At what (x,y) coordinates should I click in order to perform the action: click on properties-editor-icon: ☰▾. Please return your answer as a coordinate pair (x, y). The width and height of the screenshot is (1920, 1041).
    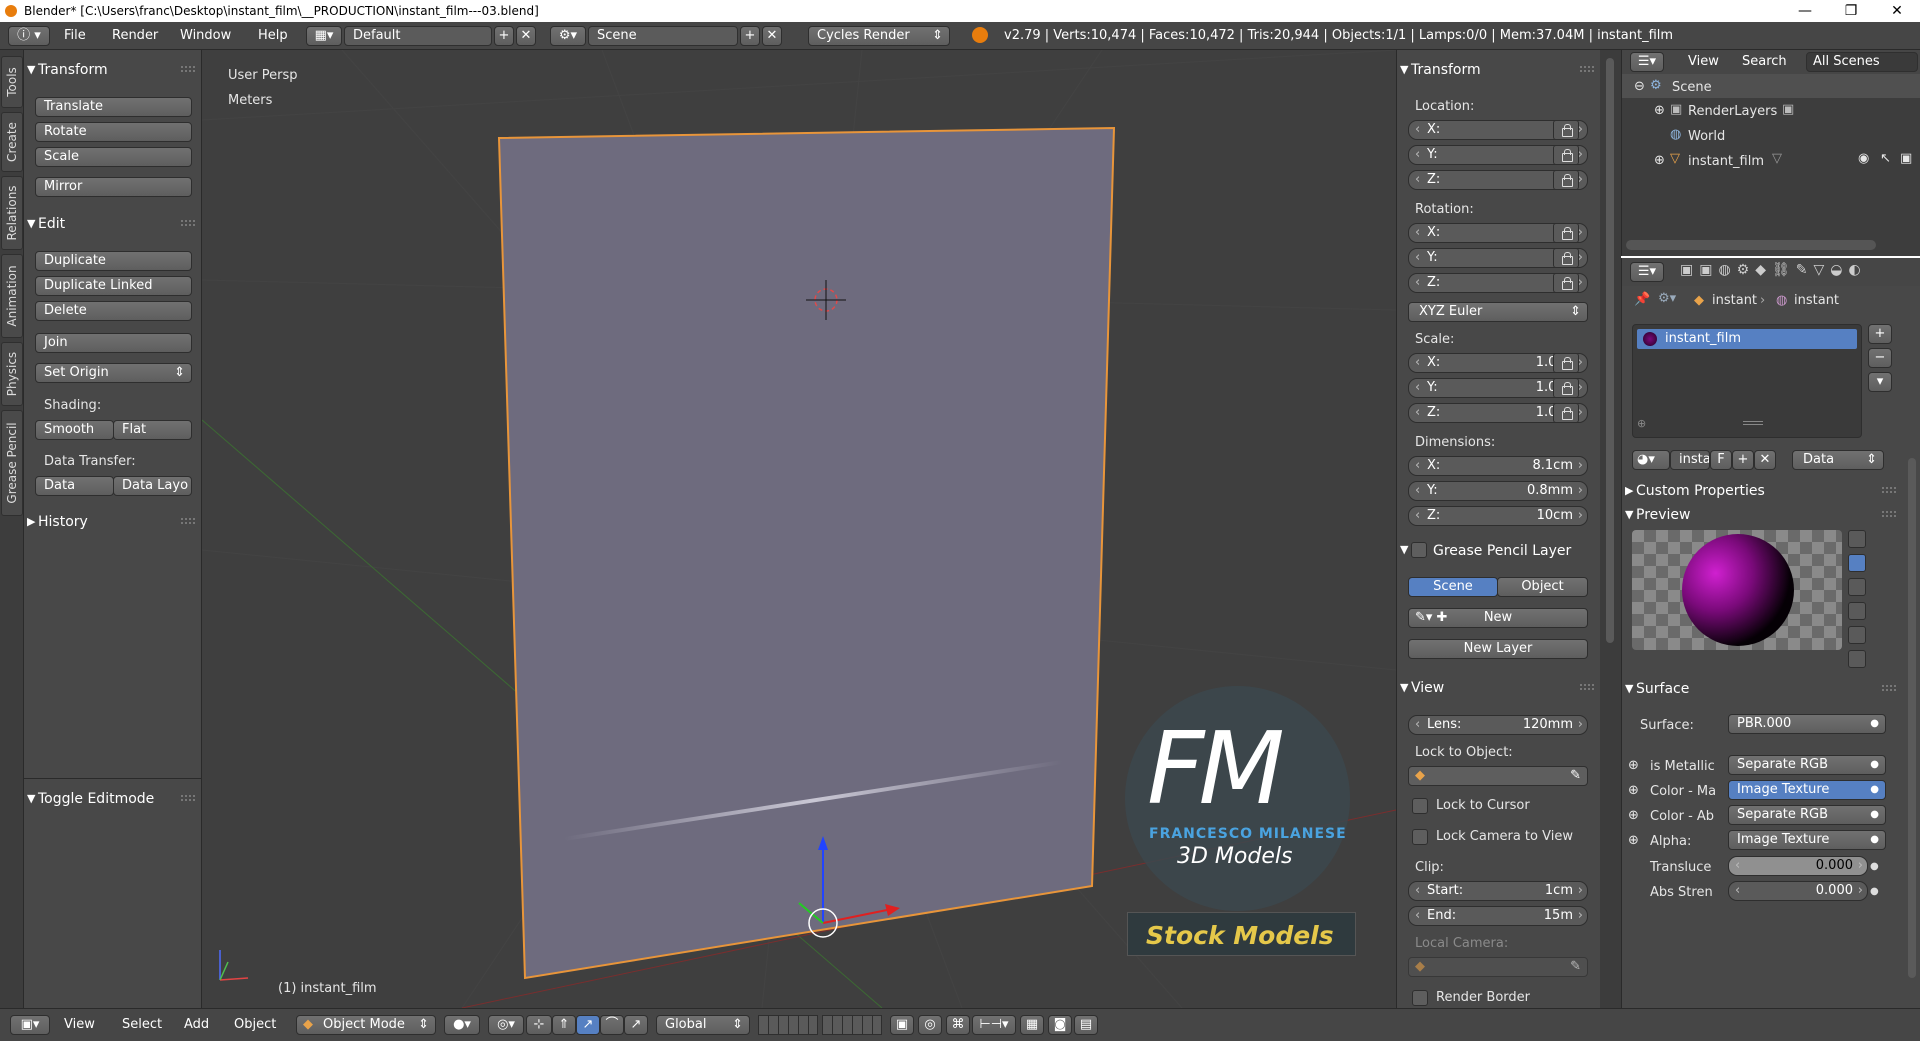
    Looking at the image, I should click on (1647, 272).